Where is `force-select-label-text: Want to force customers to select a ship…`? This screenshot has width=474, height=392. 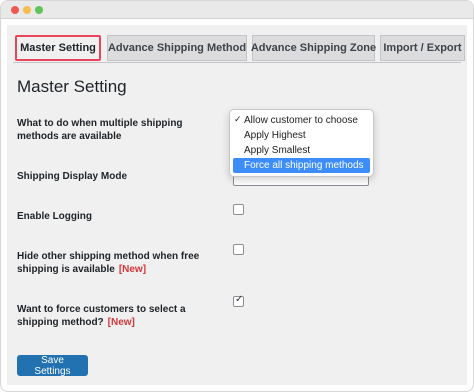
force-select-label-text: Want to force customers to select a ship… is located at coordinates (101, 316).